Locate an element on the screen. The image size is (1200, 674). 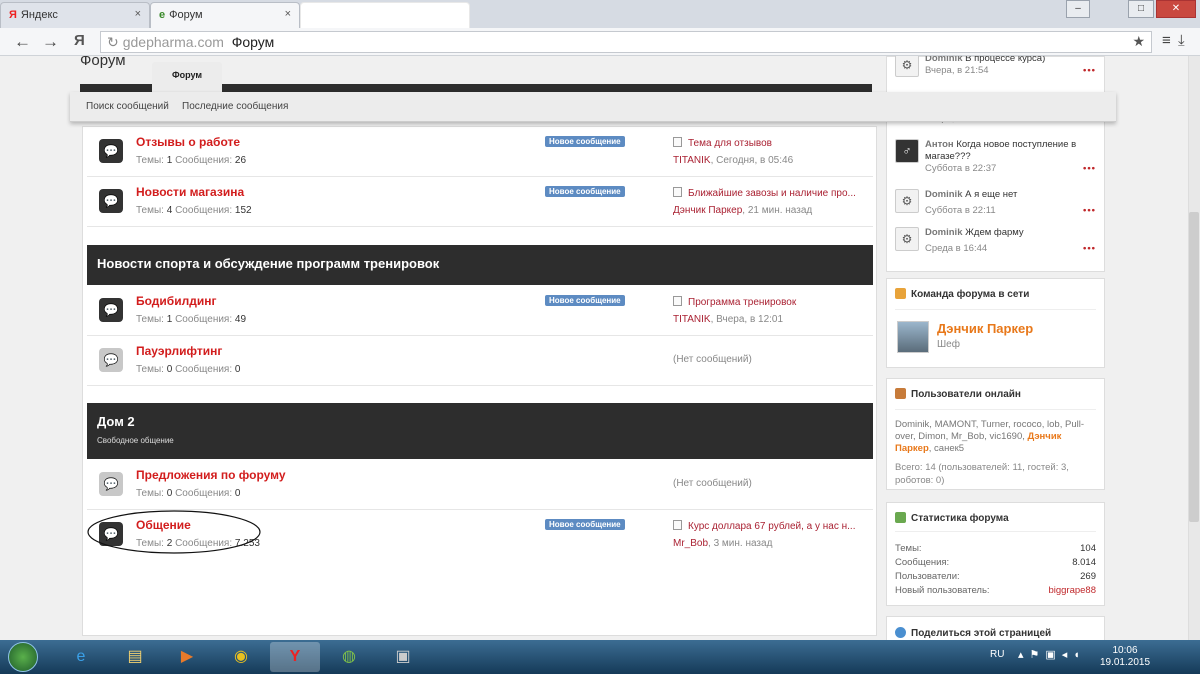
panel-title: Статистика форума is located at coordinates (952, 518).